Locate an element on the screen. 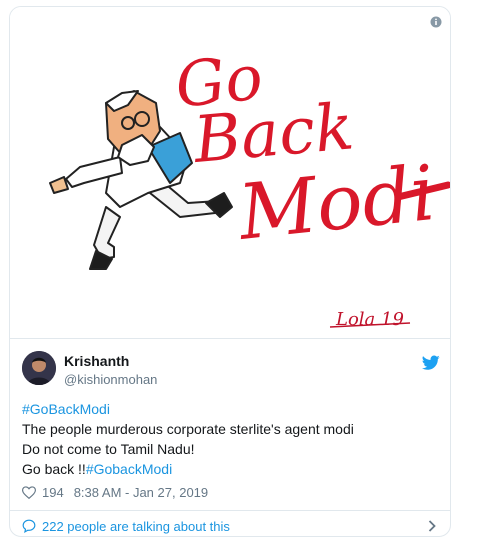 The height and width of the screenshot is (541, 500). like-count: 194 is located at coordinates (53, 492).